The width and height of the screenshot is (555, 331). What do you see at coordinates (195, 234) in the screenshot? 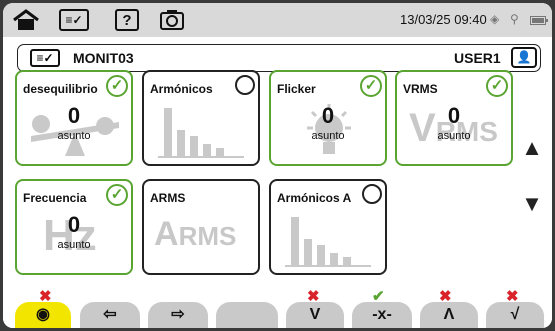
I see `arms-watermark: ARMS` at bounding box center [195, 234].